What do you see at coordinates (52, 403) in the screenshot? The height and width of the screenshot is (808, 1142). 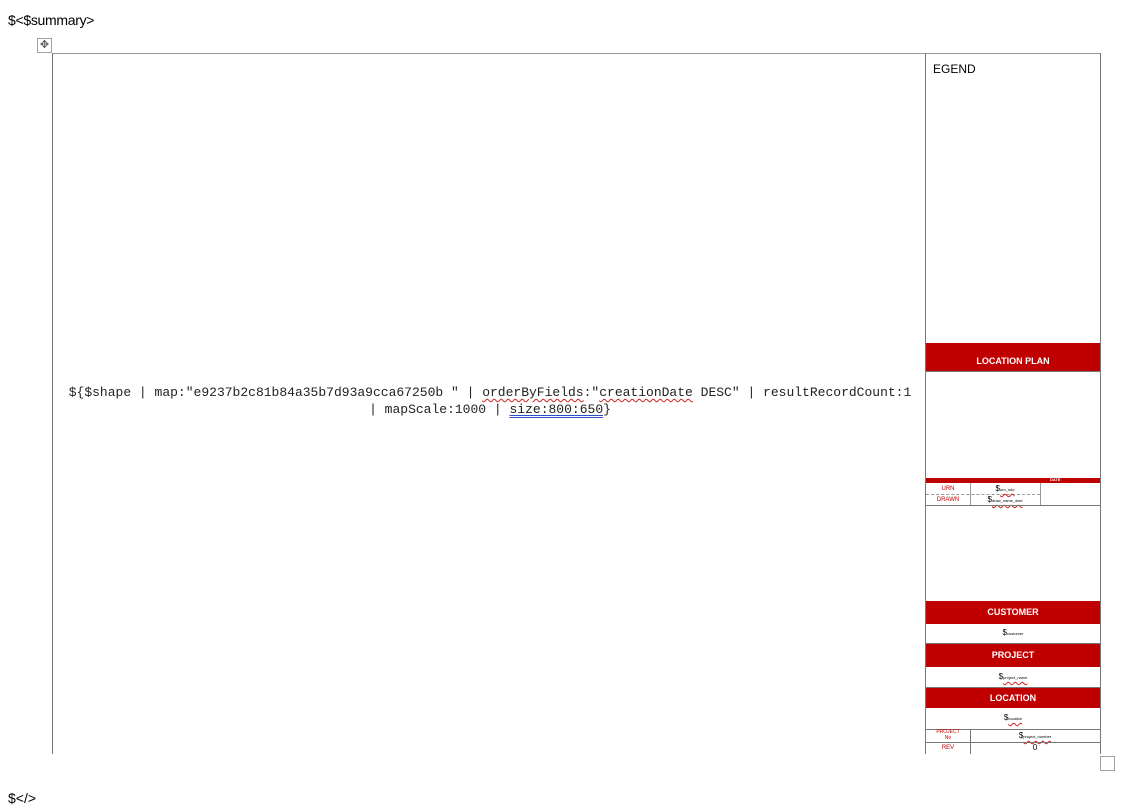 I see `table-left-border` at bounding box center [52, 403].